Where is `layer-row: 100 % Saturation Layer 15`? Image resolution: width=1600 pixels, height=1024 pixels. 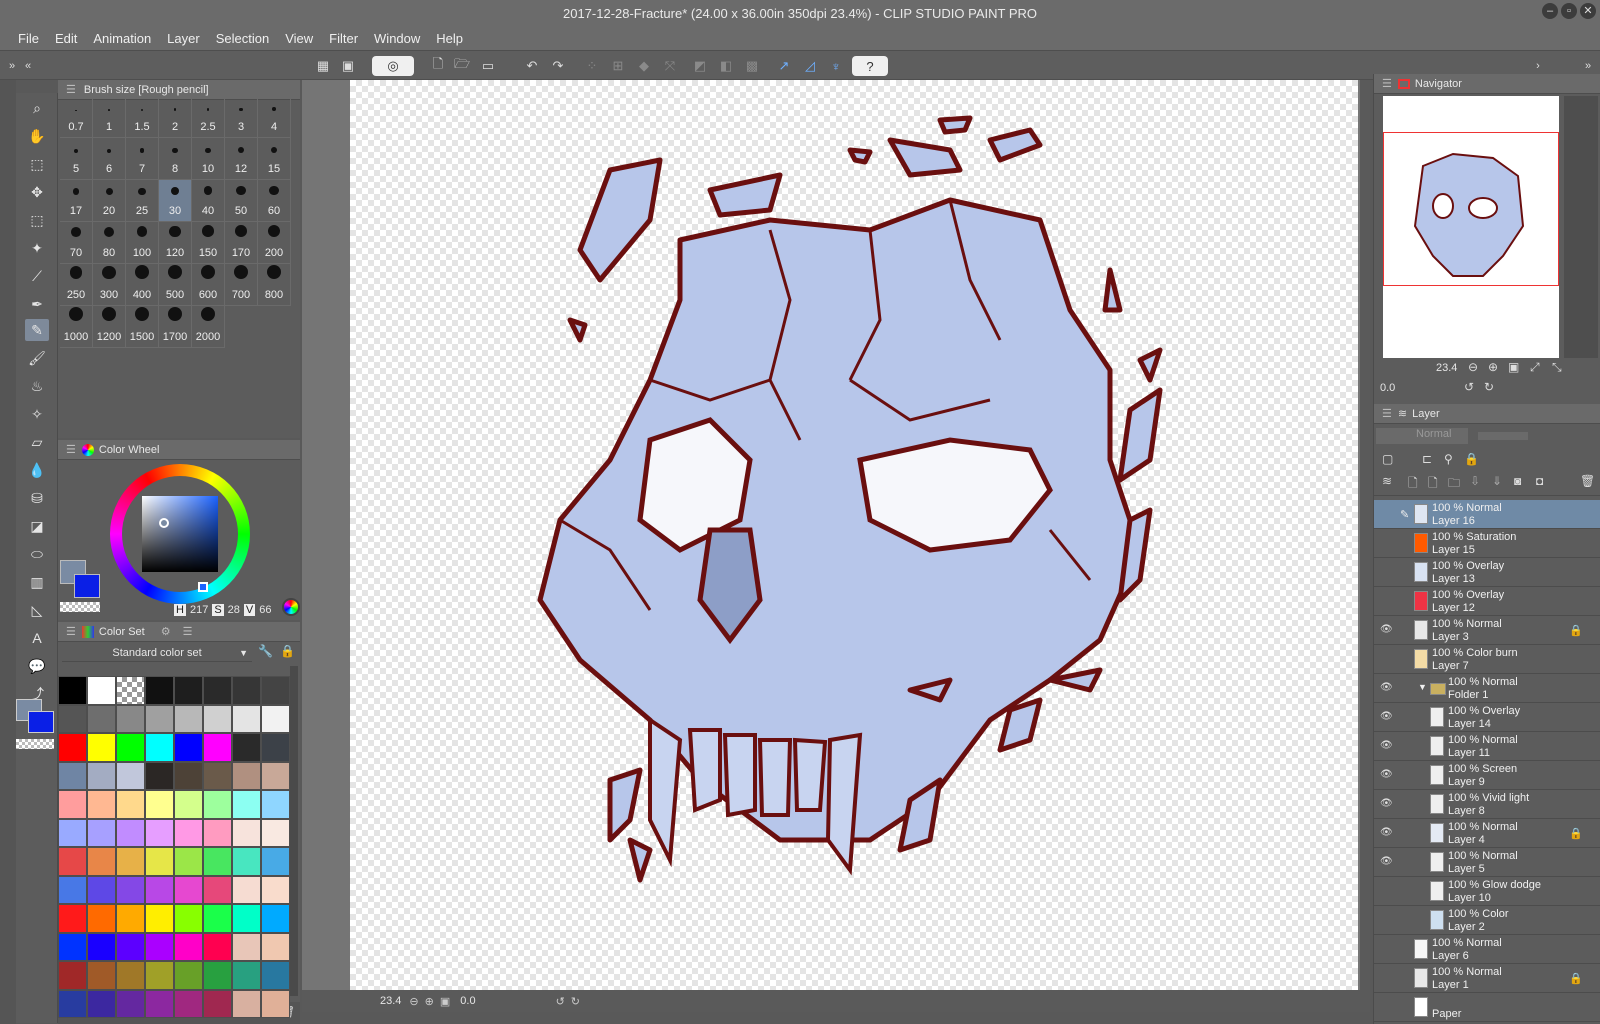
layer-row: 100 % Saturation Layer 15 is located at coordinates (1487, 543).